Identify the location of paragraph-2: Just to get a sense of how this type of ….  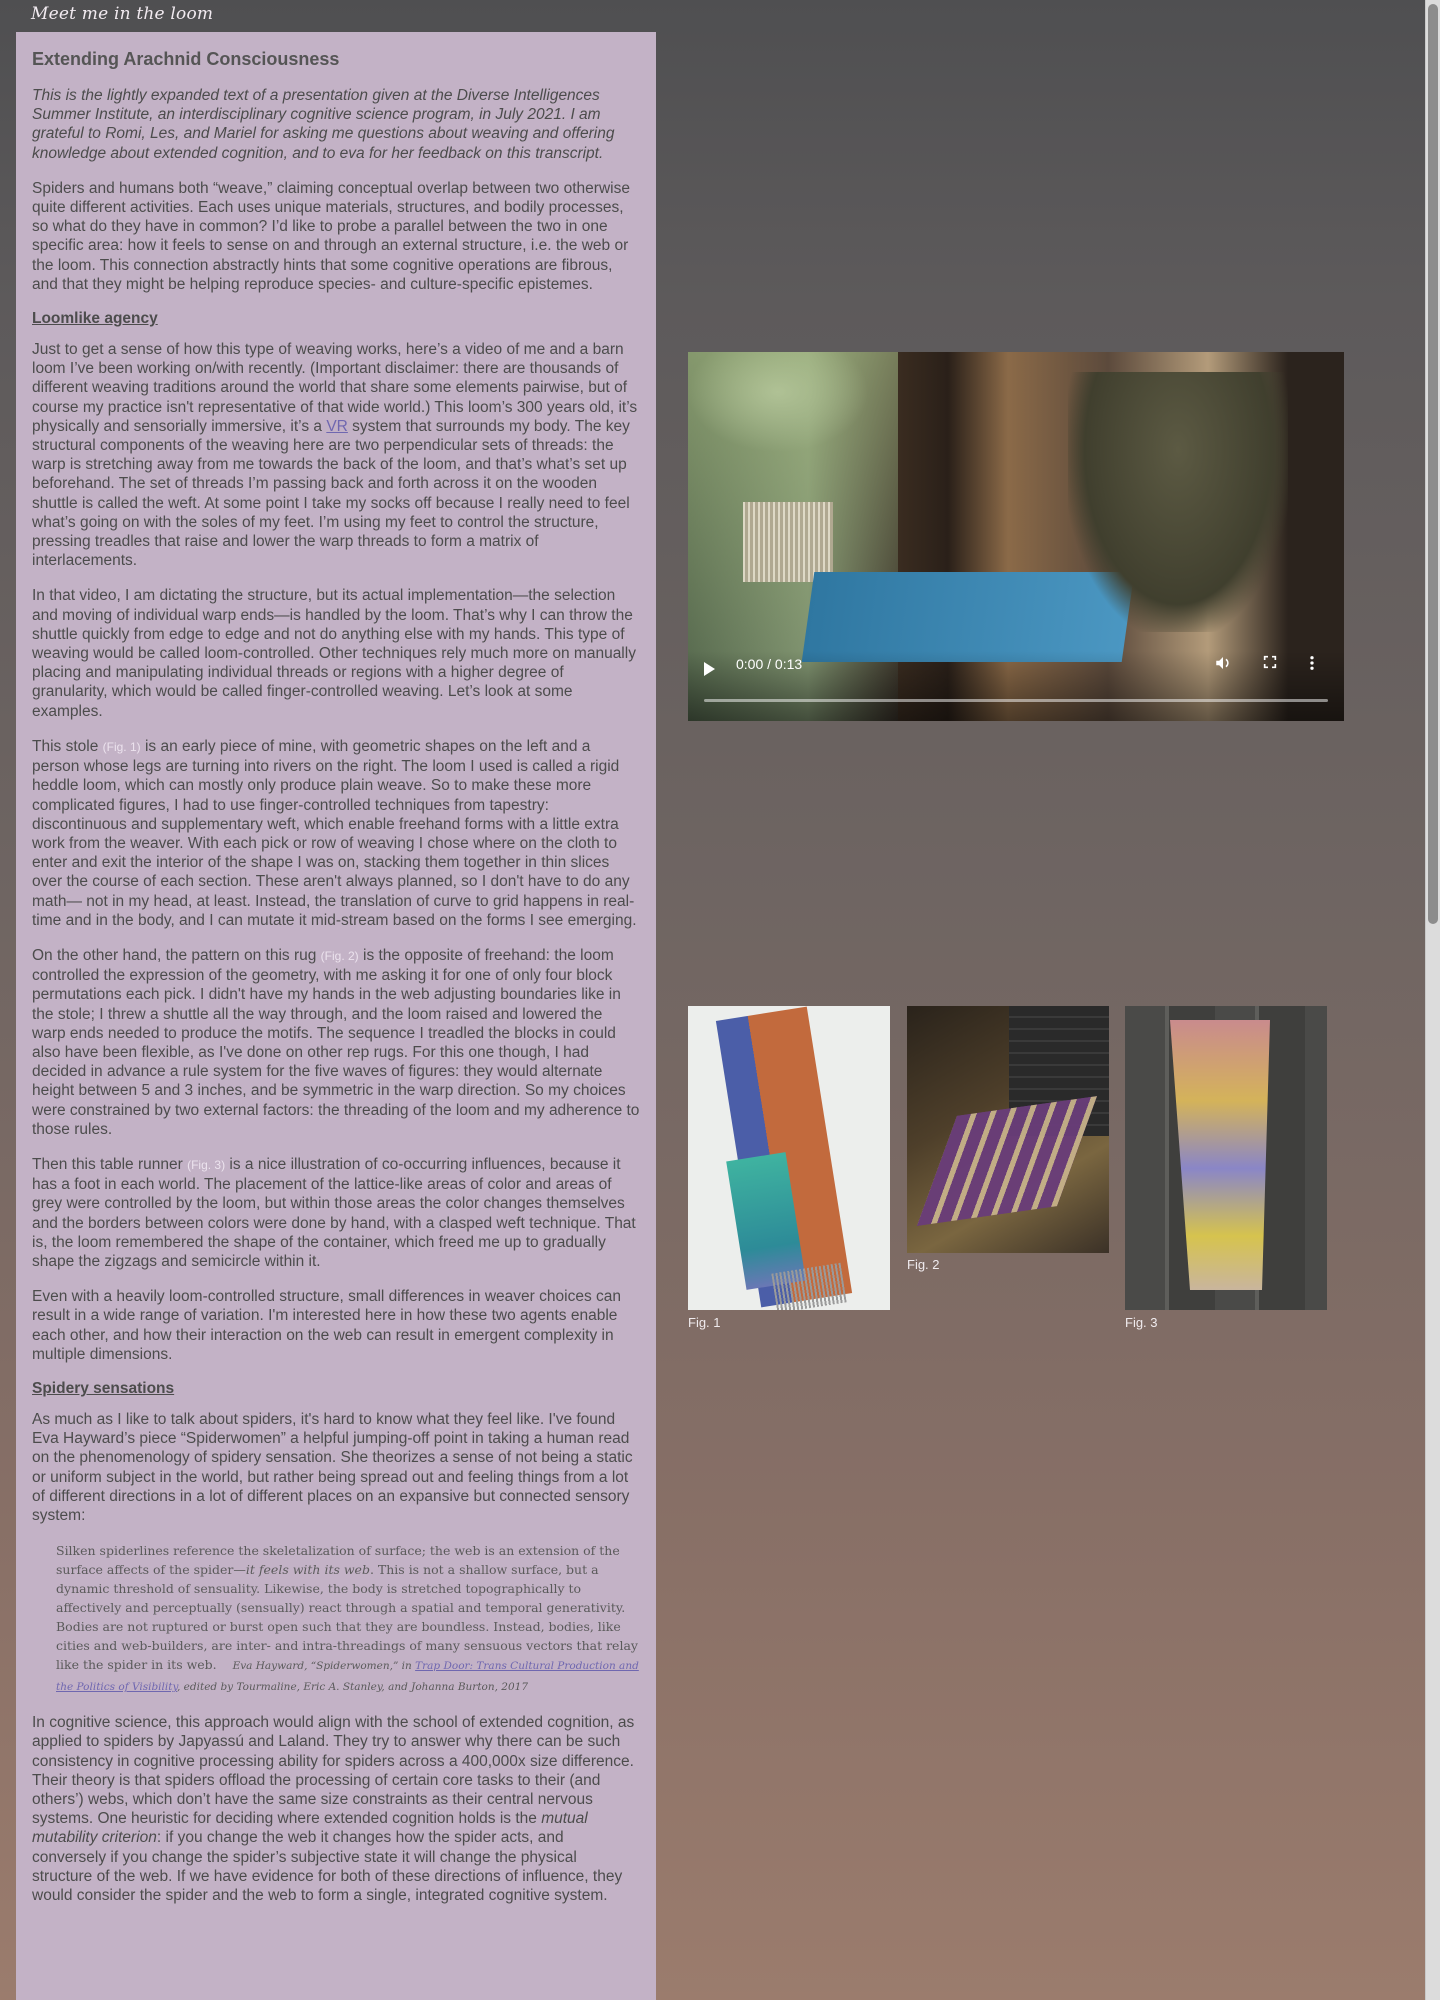
(335, 455).